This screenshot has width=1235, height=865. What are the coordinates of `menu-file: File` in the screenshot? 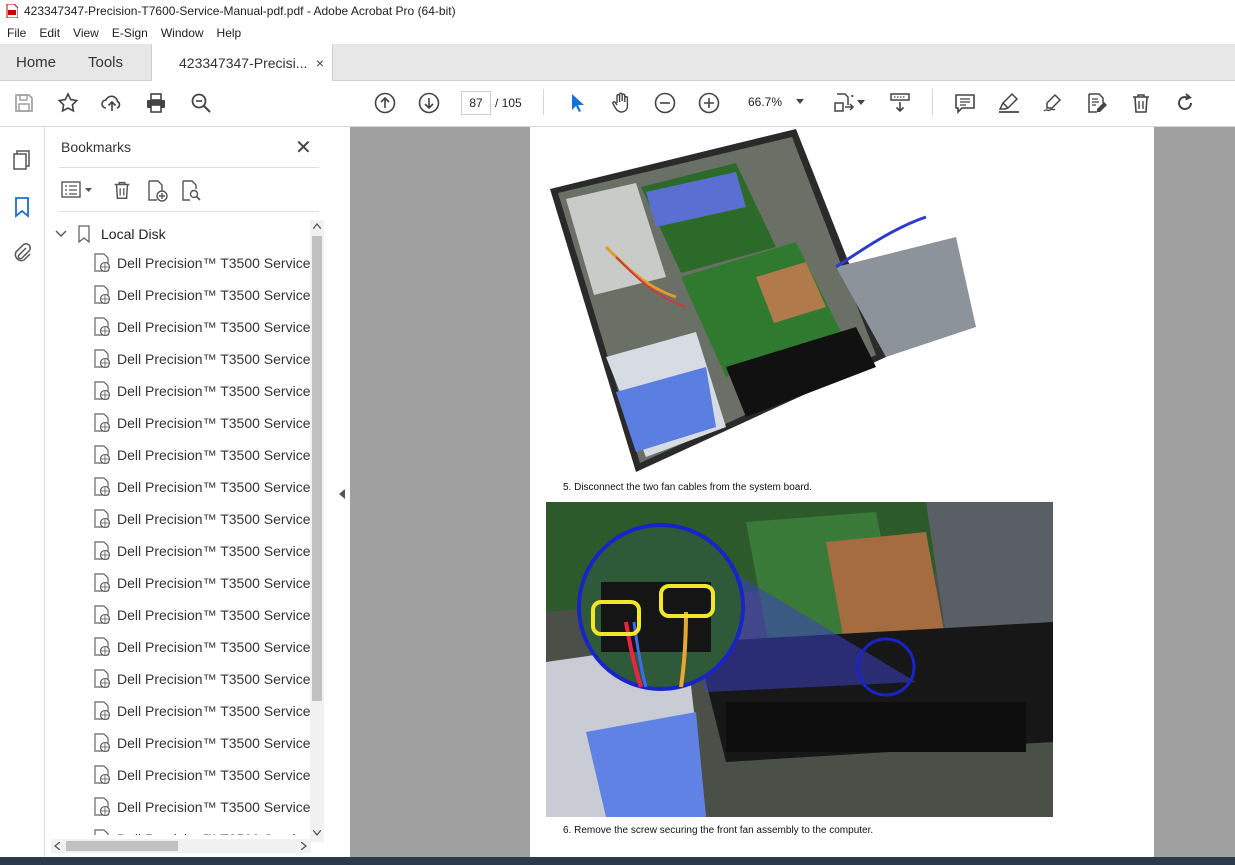 It's located at (16, 33).